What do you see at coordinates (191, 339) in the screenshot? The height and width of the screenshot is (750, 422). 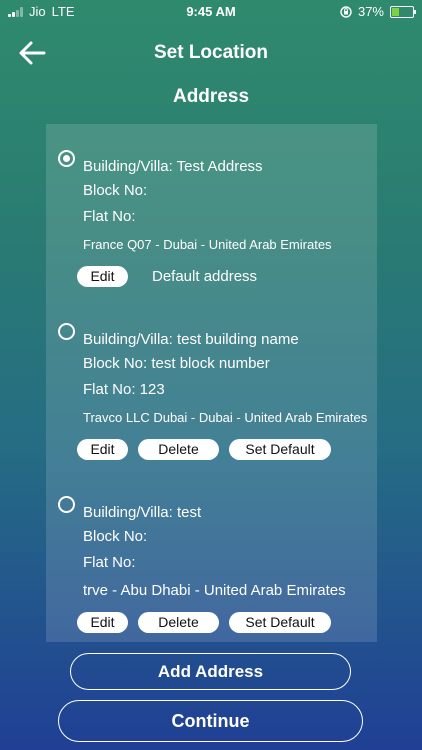 I see `building-label: Building/Villa: test building name` at bounding box center [191, 339].